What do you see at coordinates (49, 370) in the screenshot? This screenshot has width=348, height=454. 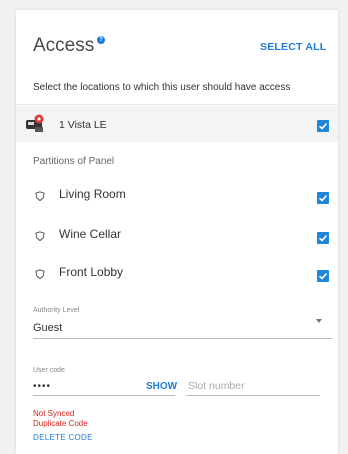 I see `user-code-label: User code` at bounding box center [49, 370].